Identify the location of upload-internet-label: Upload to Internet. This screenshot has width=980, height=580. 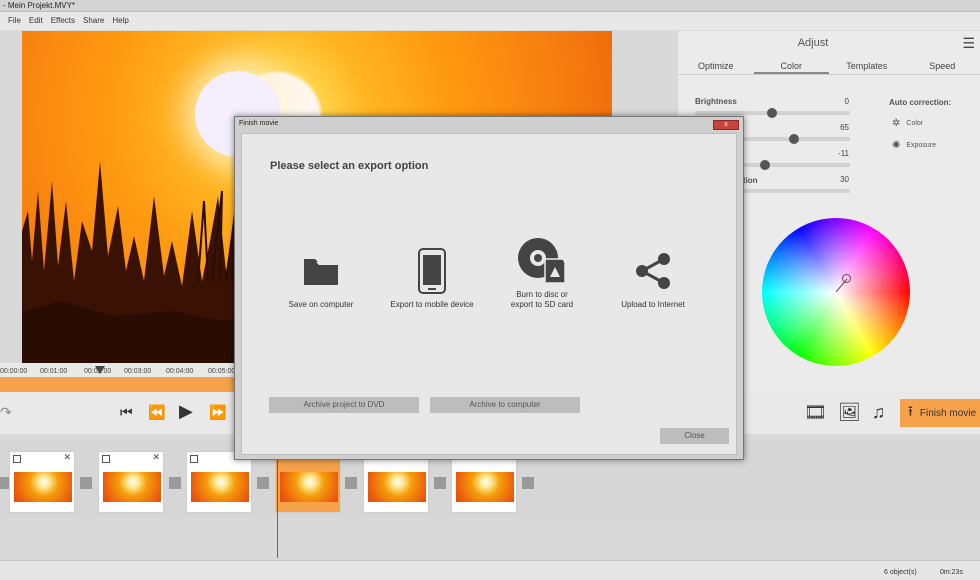
(653, 304).